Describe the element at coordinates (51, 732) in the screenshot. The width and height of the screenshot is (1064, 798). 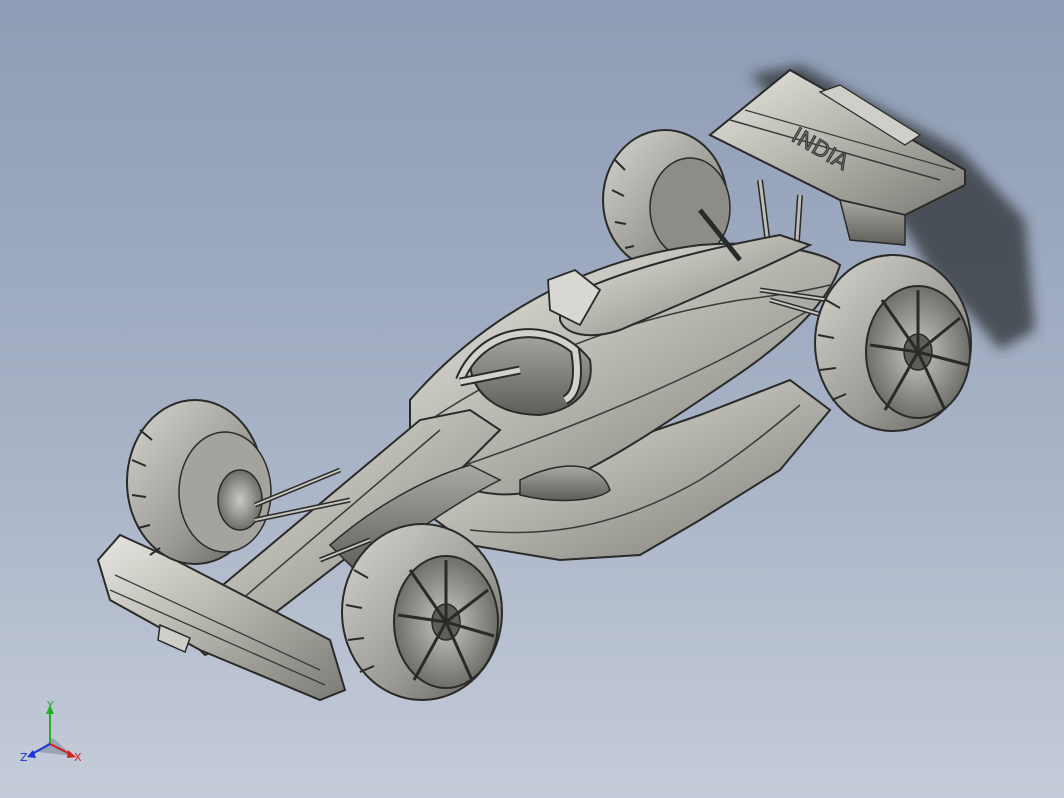
I see `axis-triad: Y X Z` at that location.